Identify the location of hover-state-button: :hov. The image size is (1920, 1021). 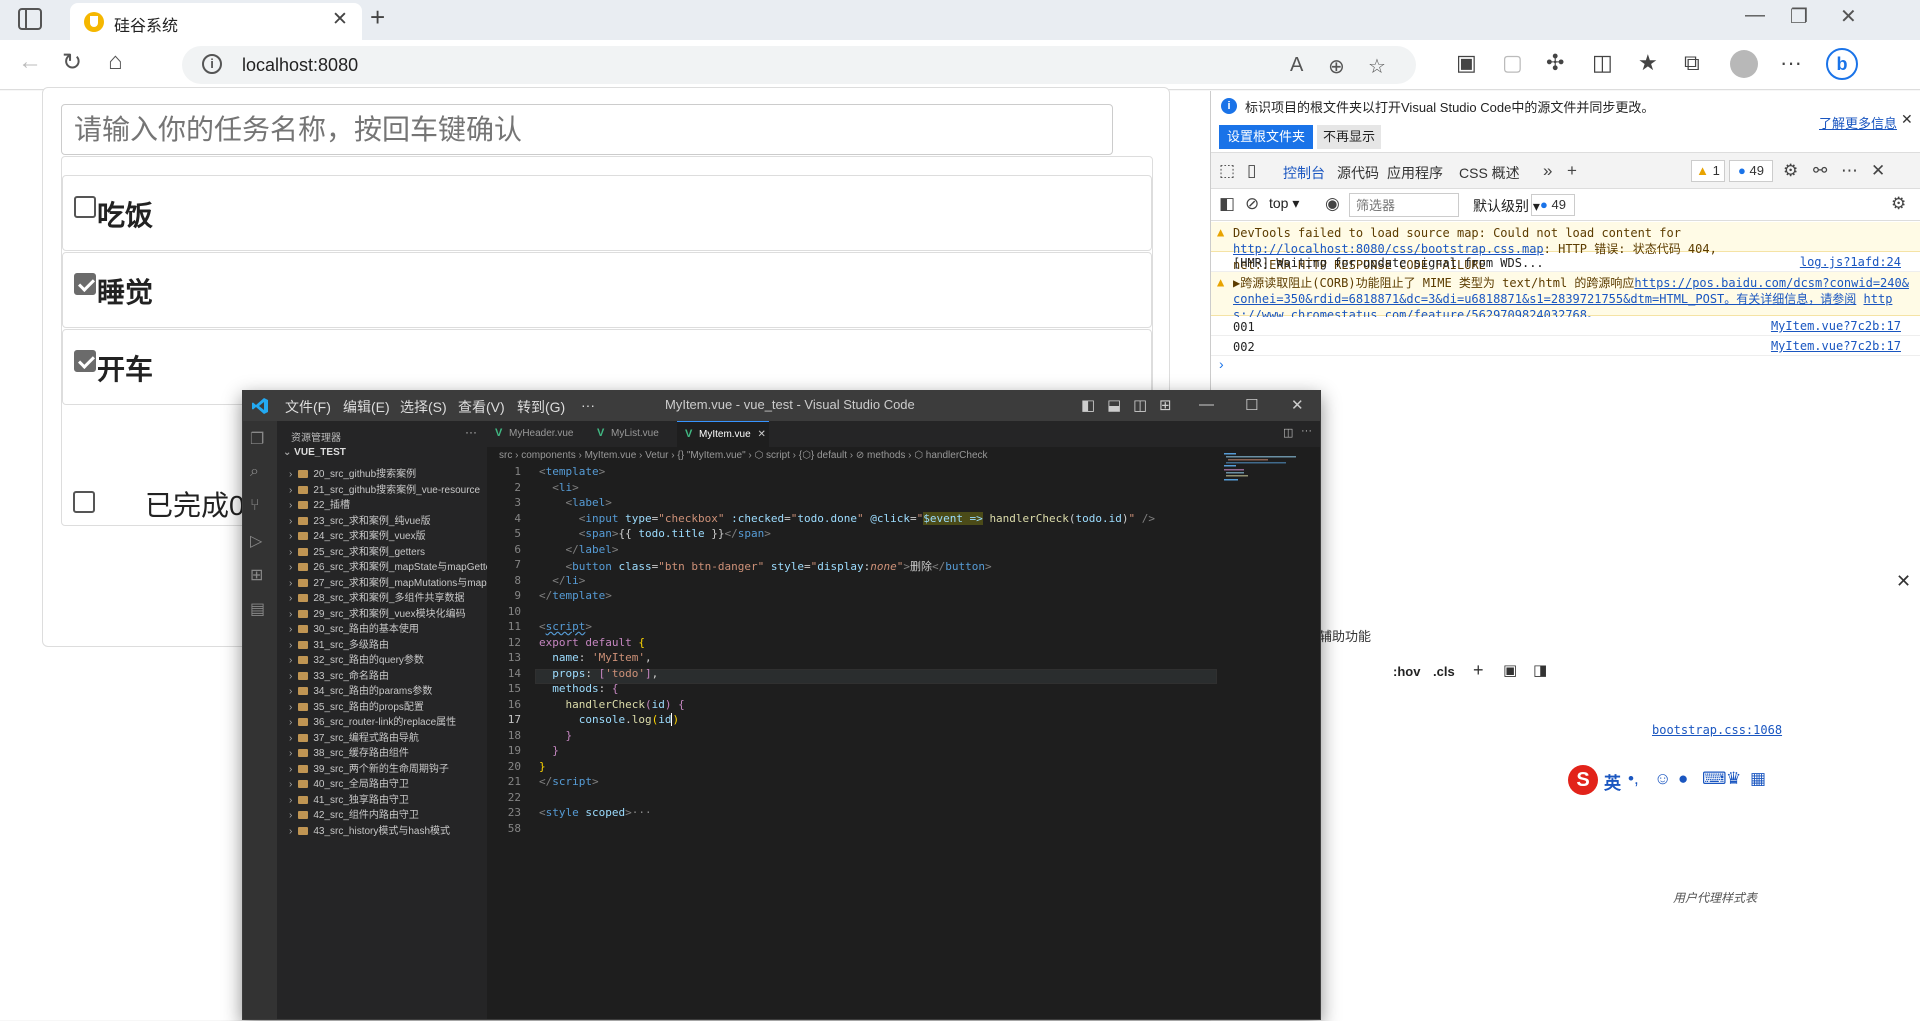
(1406, 671).